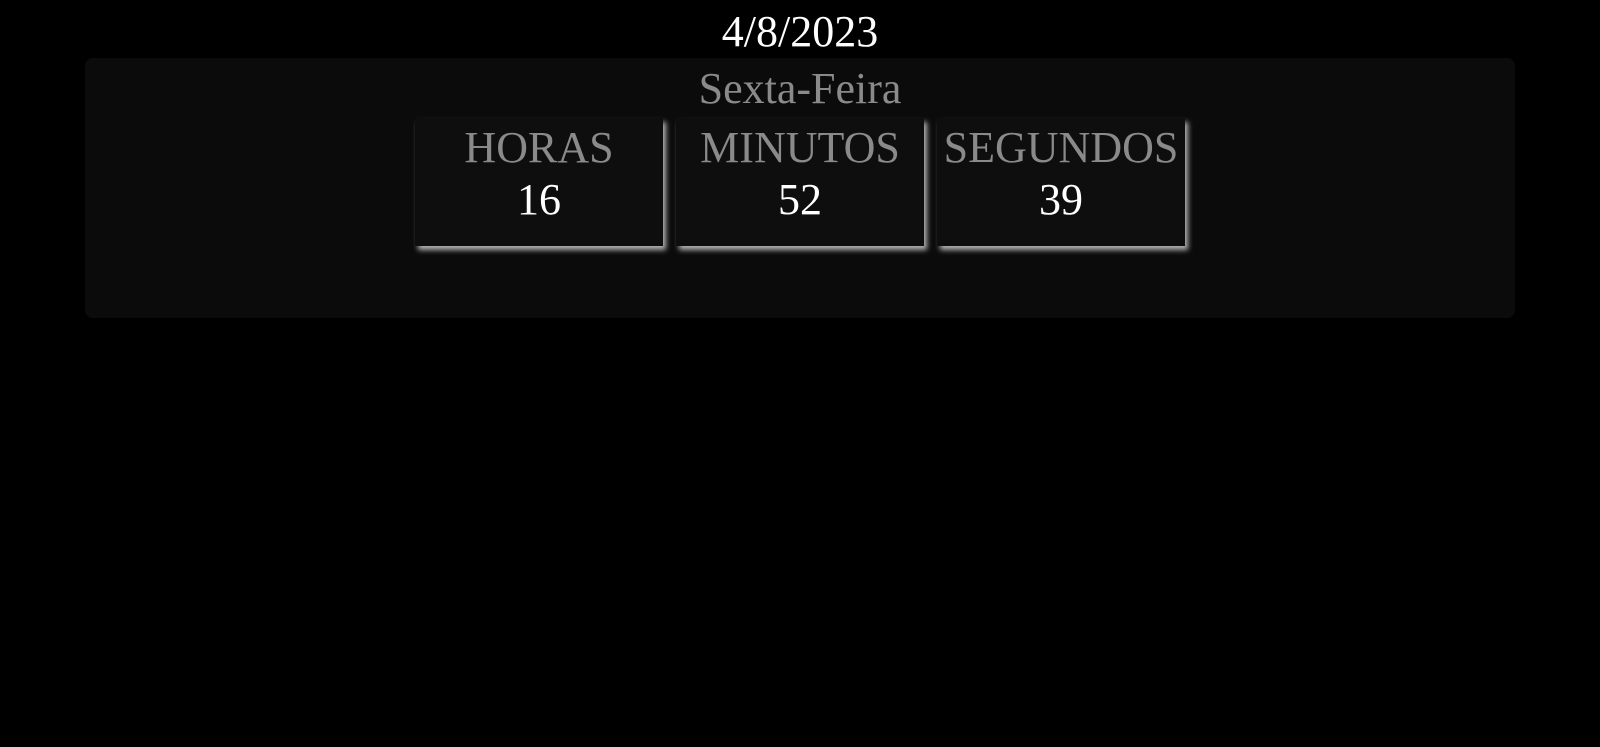  I want to click on hours-card: HORAS 16, so click(539, 182).